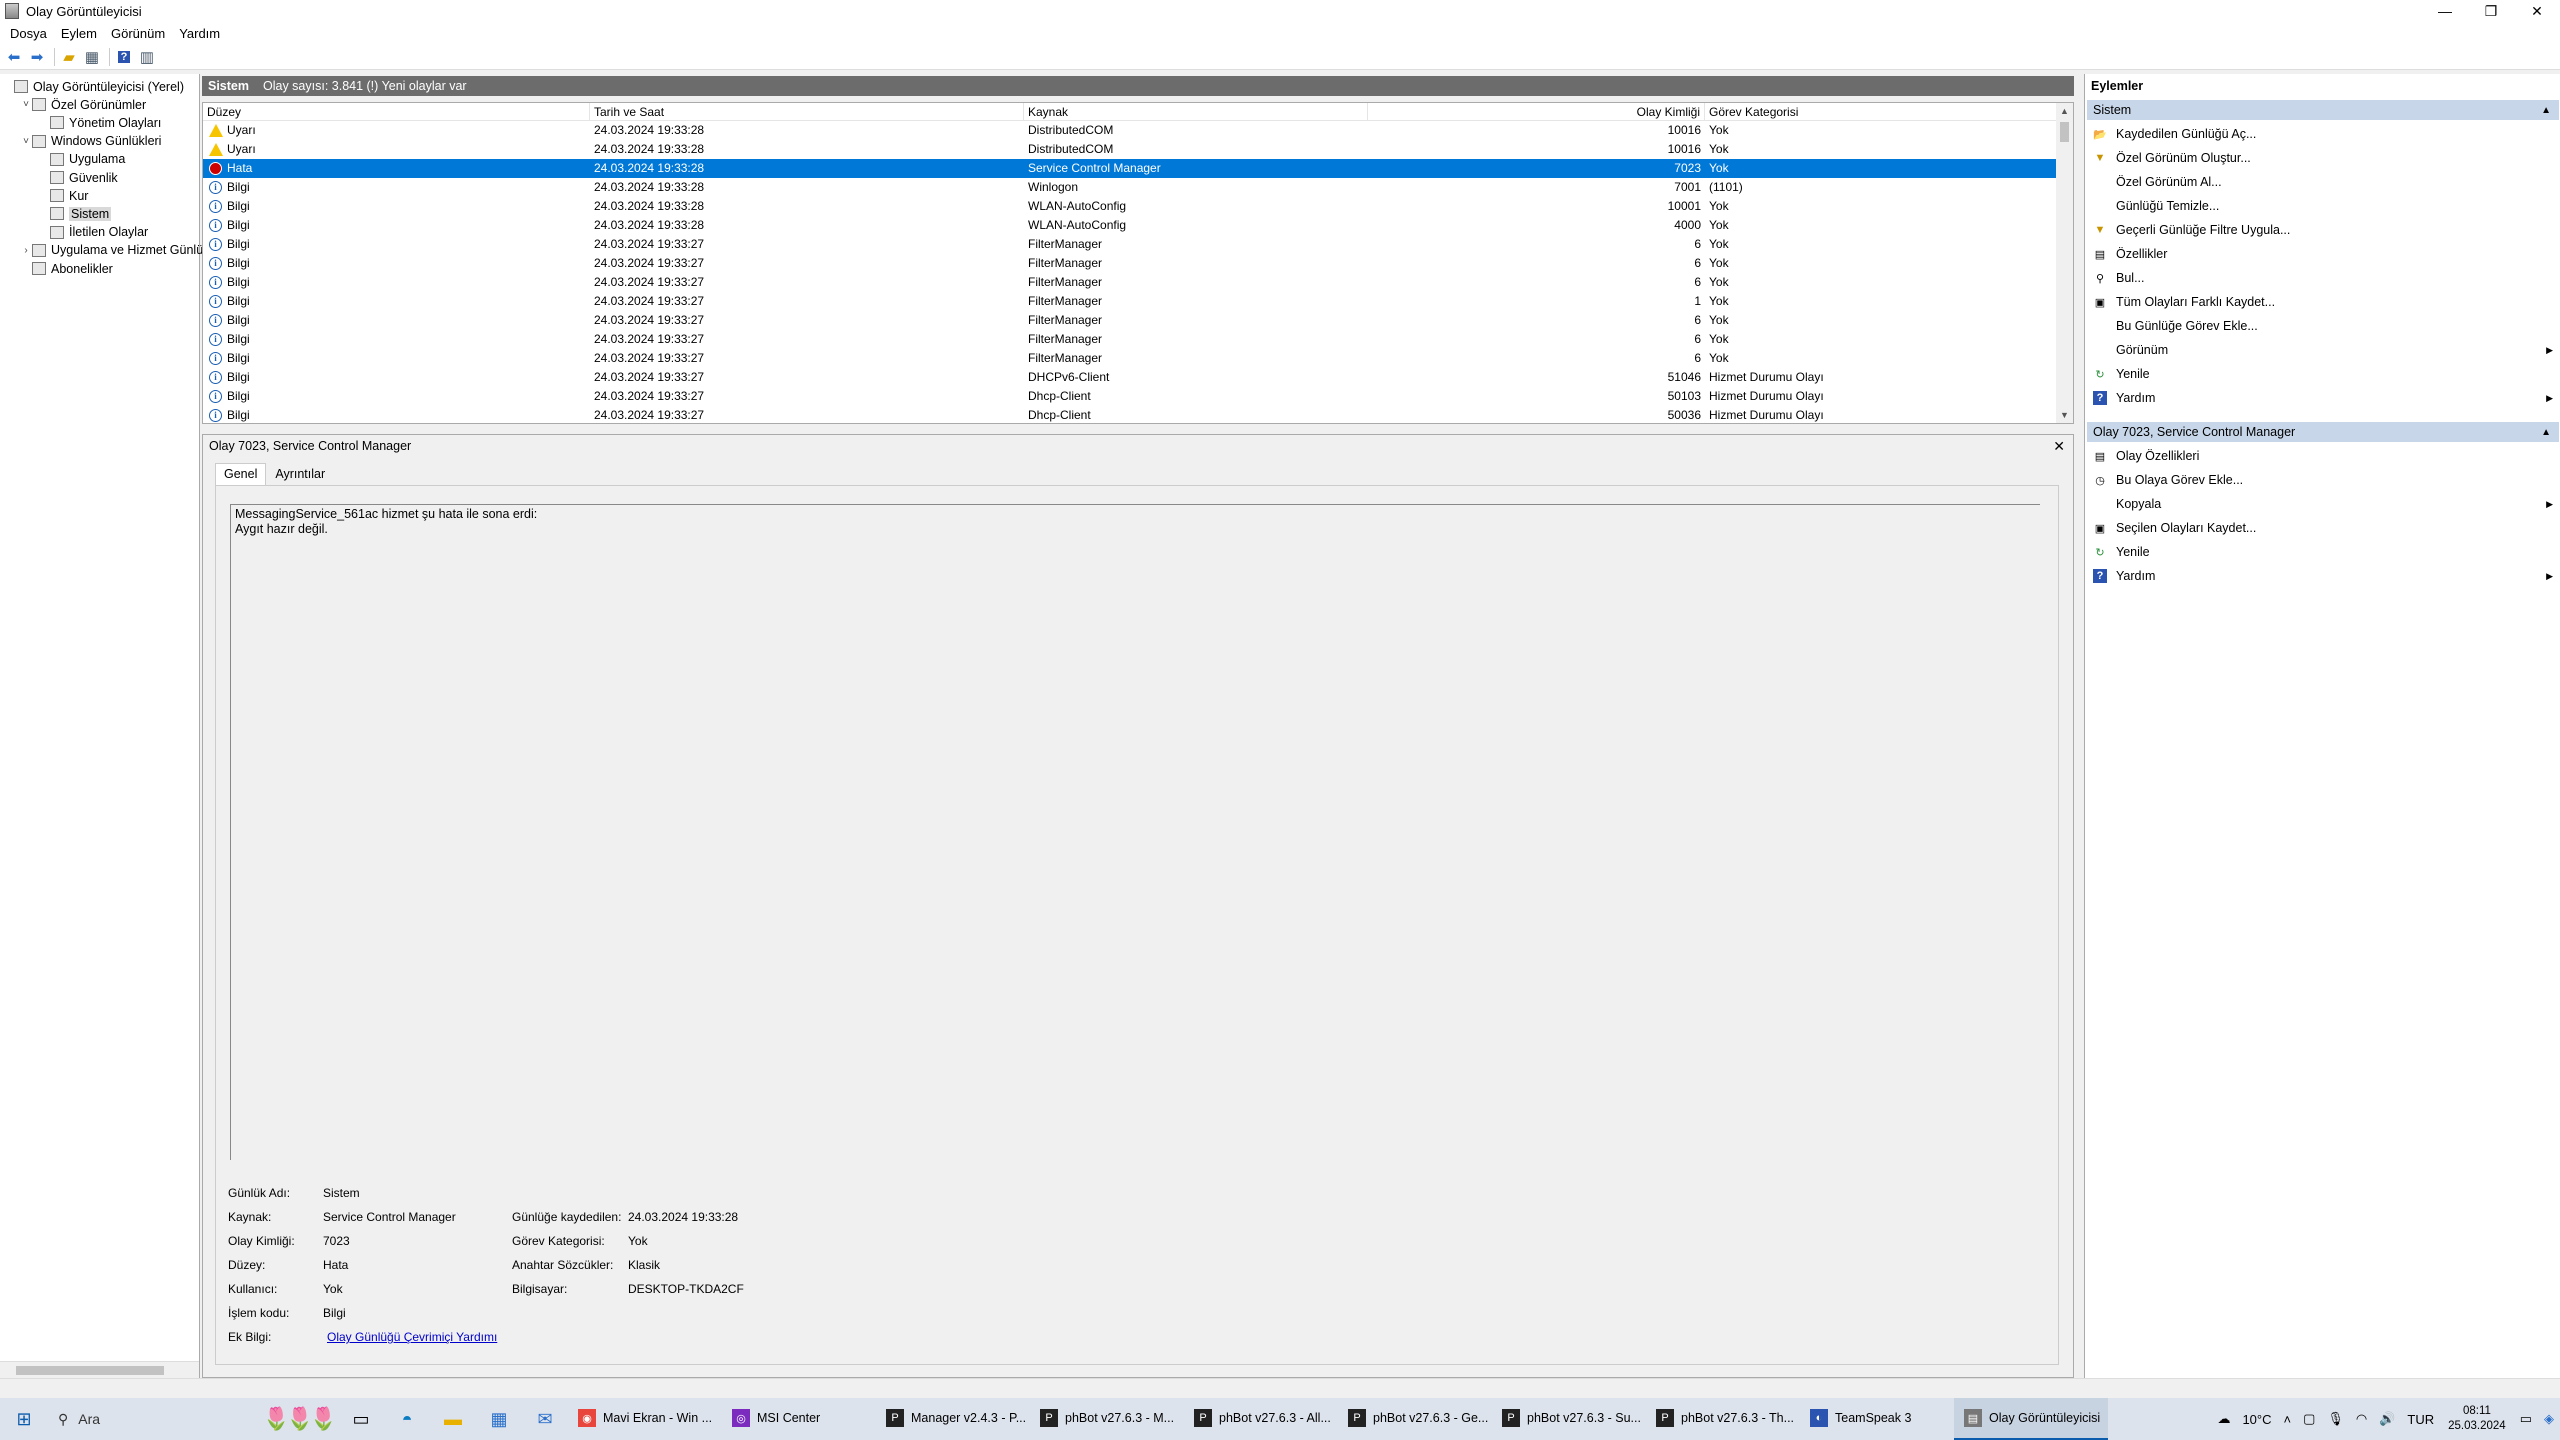 The image size is (2560, 1440). I want to click on taskbar-search: ⚲ Ara, so click(153, 1419).